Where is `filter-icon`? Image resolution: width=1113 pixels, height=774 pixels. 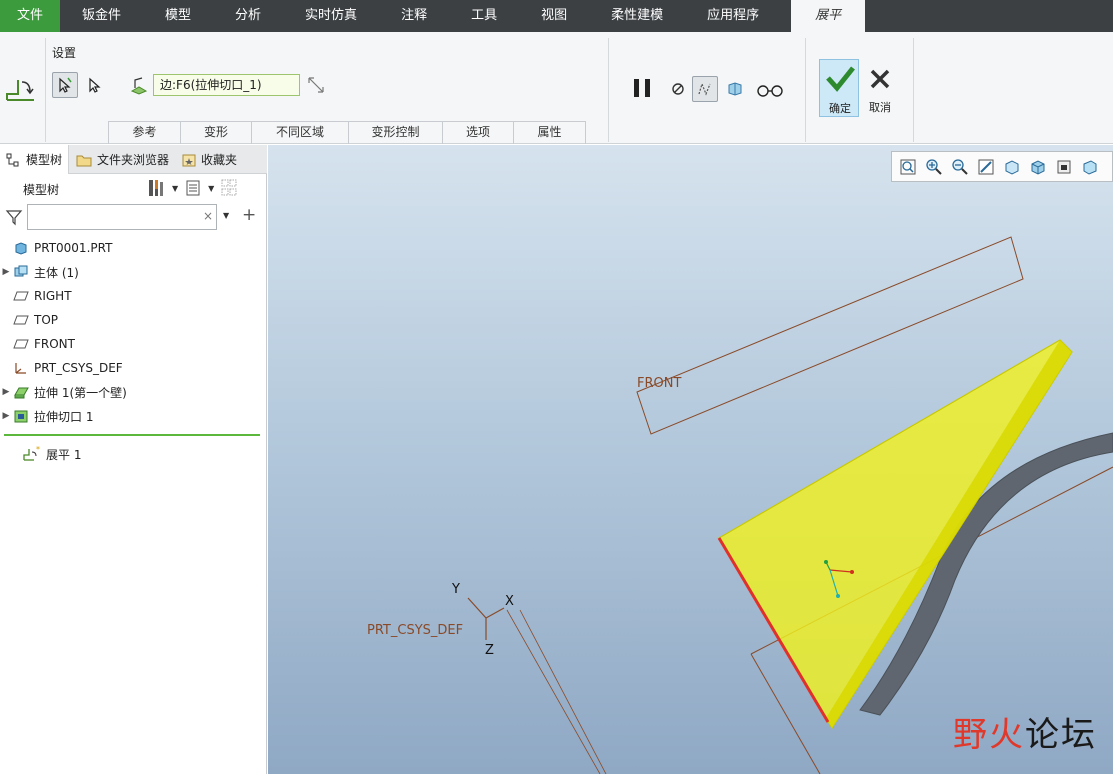 filter-icon is located at coordinates (14, 217).